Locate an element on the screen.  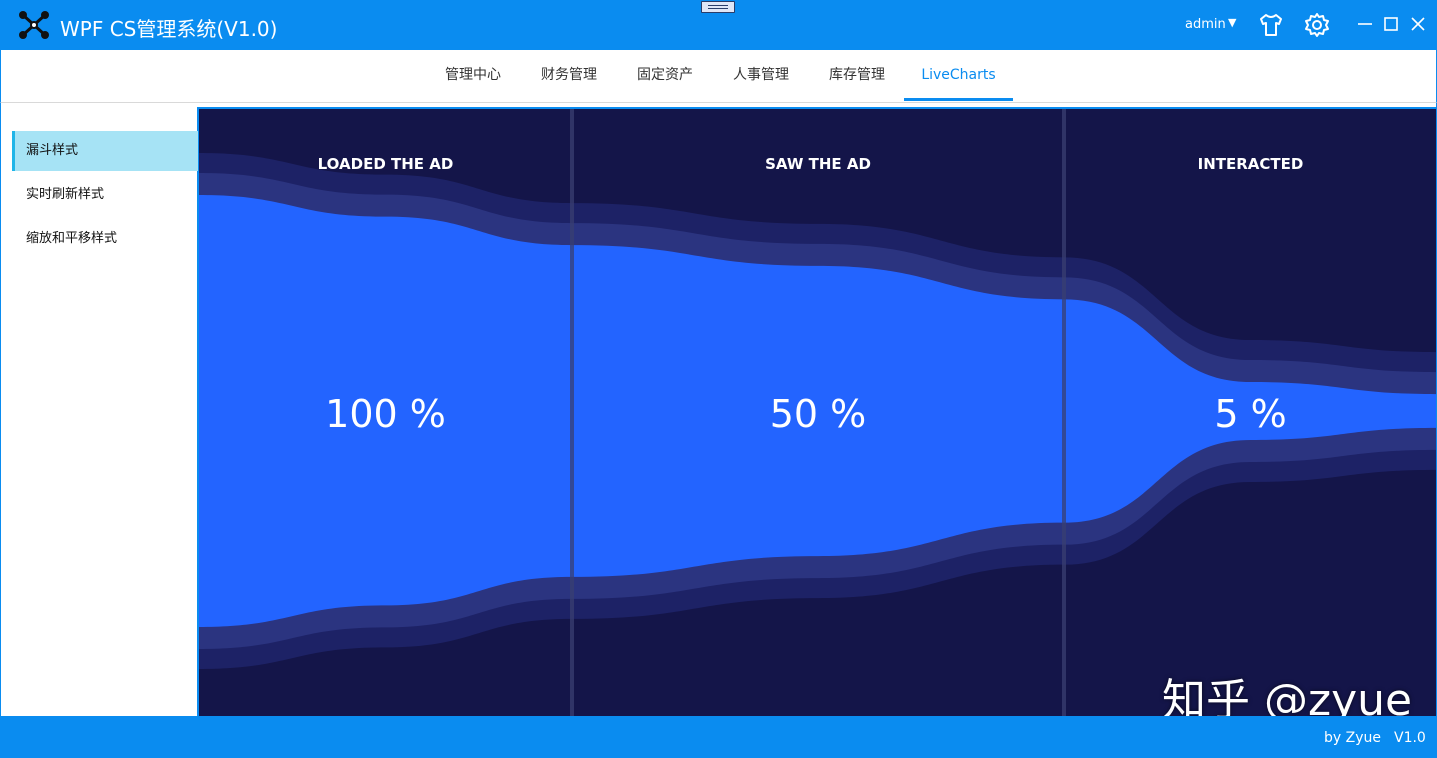
window-title: WPF CS管理系统(V1.0) is located at coordinates (169, 29).